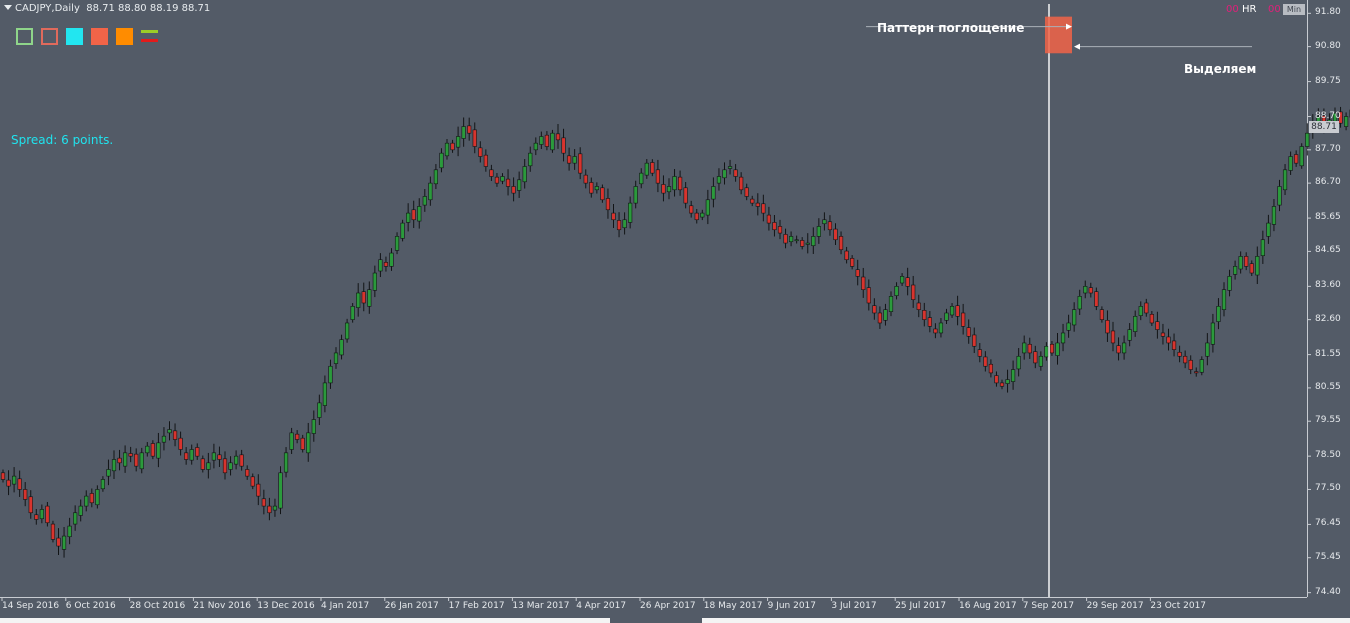 The height and width of the screenshot is (623, 1350). What do you see at coordinates (1328, 591) in the screenshot?
I see `y-tick-label: 74.40` at bounding box center [1328, 591].